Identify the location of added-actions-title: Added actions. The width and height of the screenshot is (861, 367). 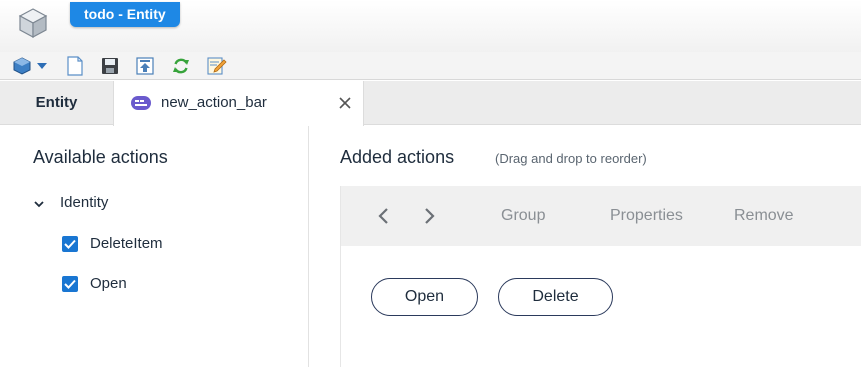
(397, 157).